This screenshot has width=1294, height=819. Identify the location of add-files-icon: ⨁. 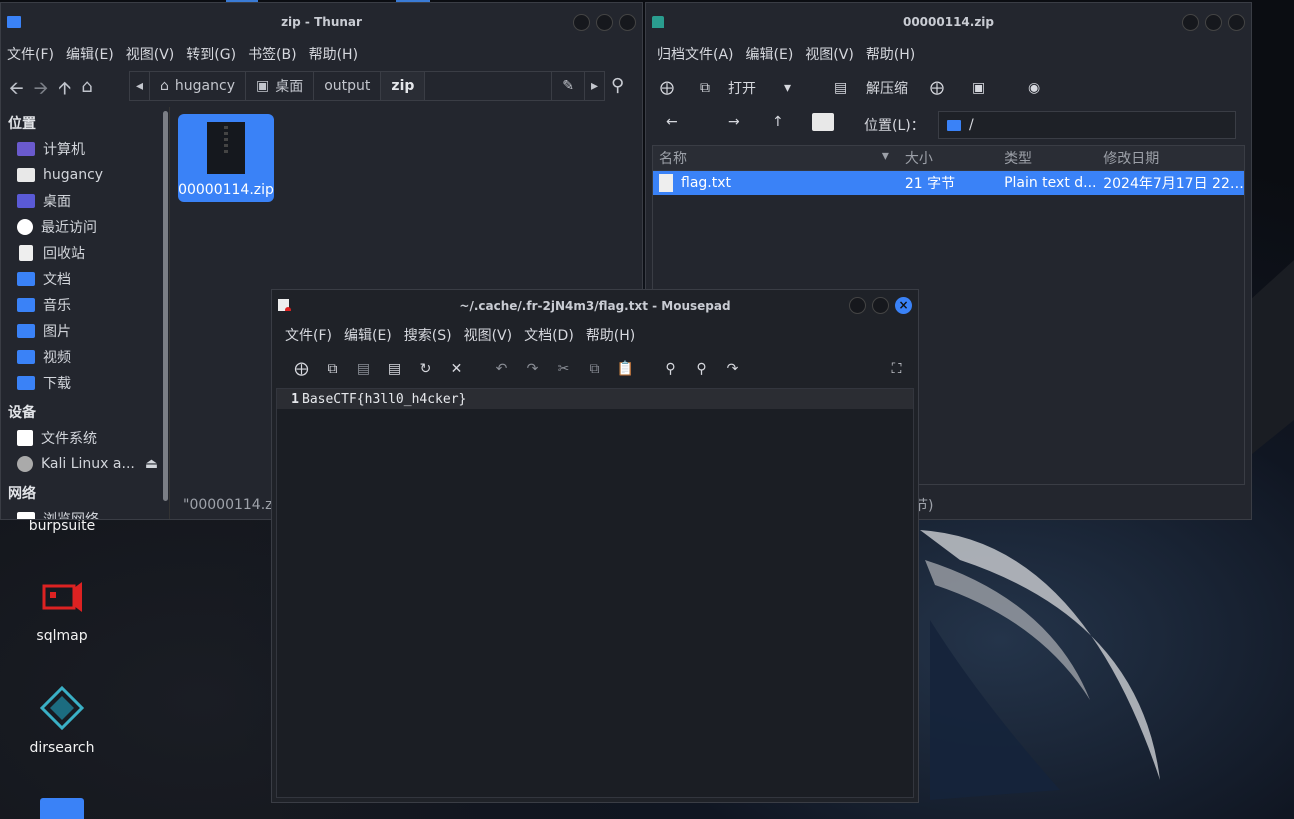
(951, 88).